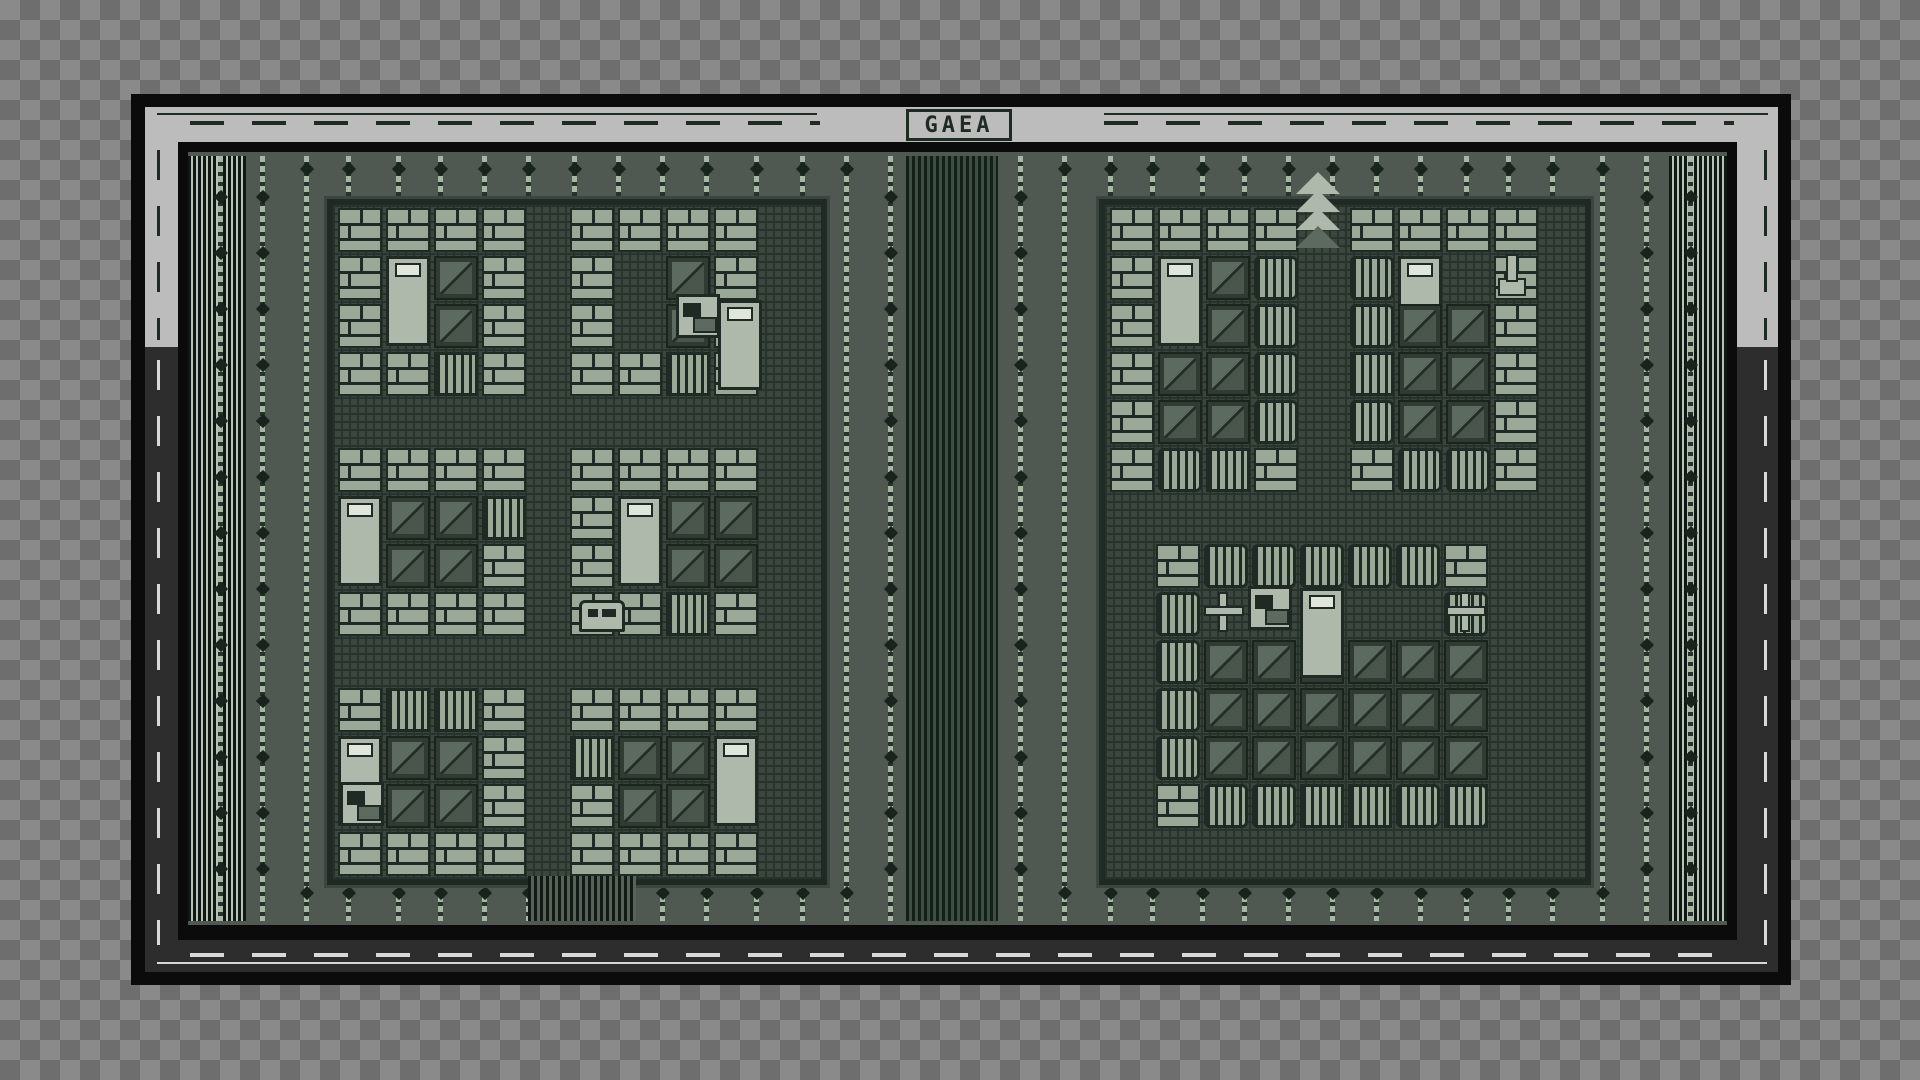 Image resolution: width=1920 pixels, height=1080 pixels. What do you see at coordinates (158, 245) in the screenshot?
I see `frame-dashes-left-top` at bounding box center [158, 245].